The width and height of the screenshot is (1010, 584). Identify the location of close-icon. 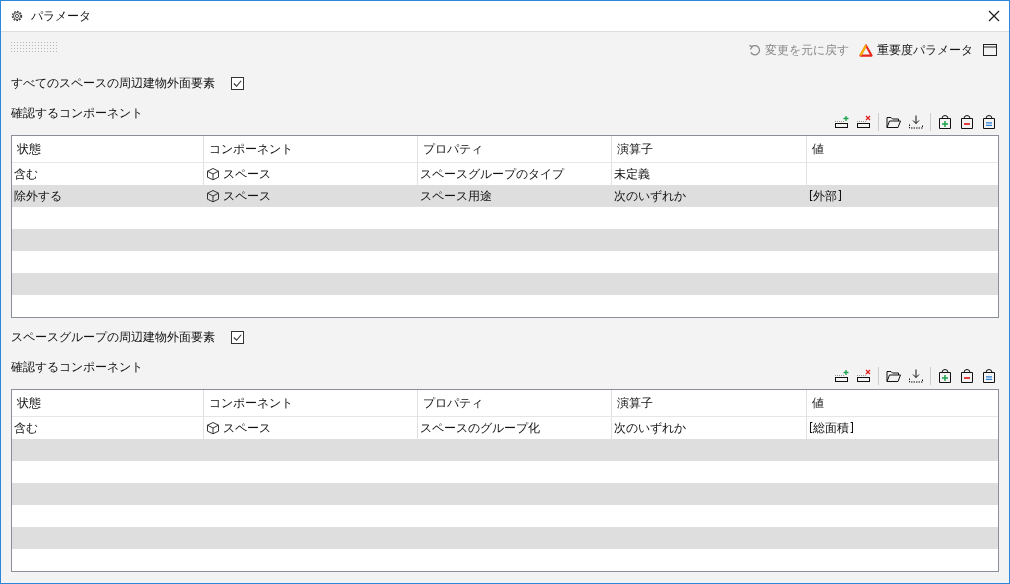
(994, 16).